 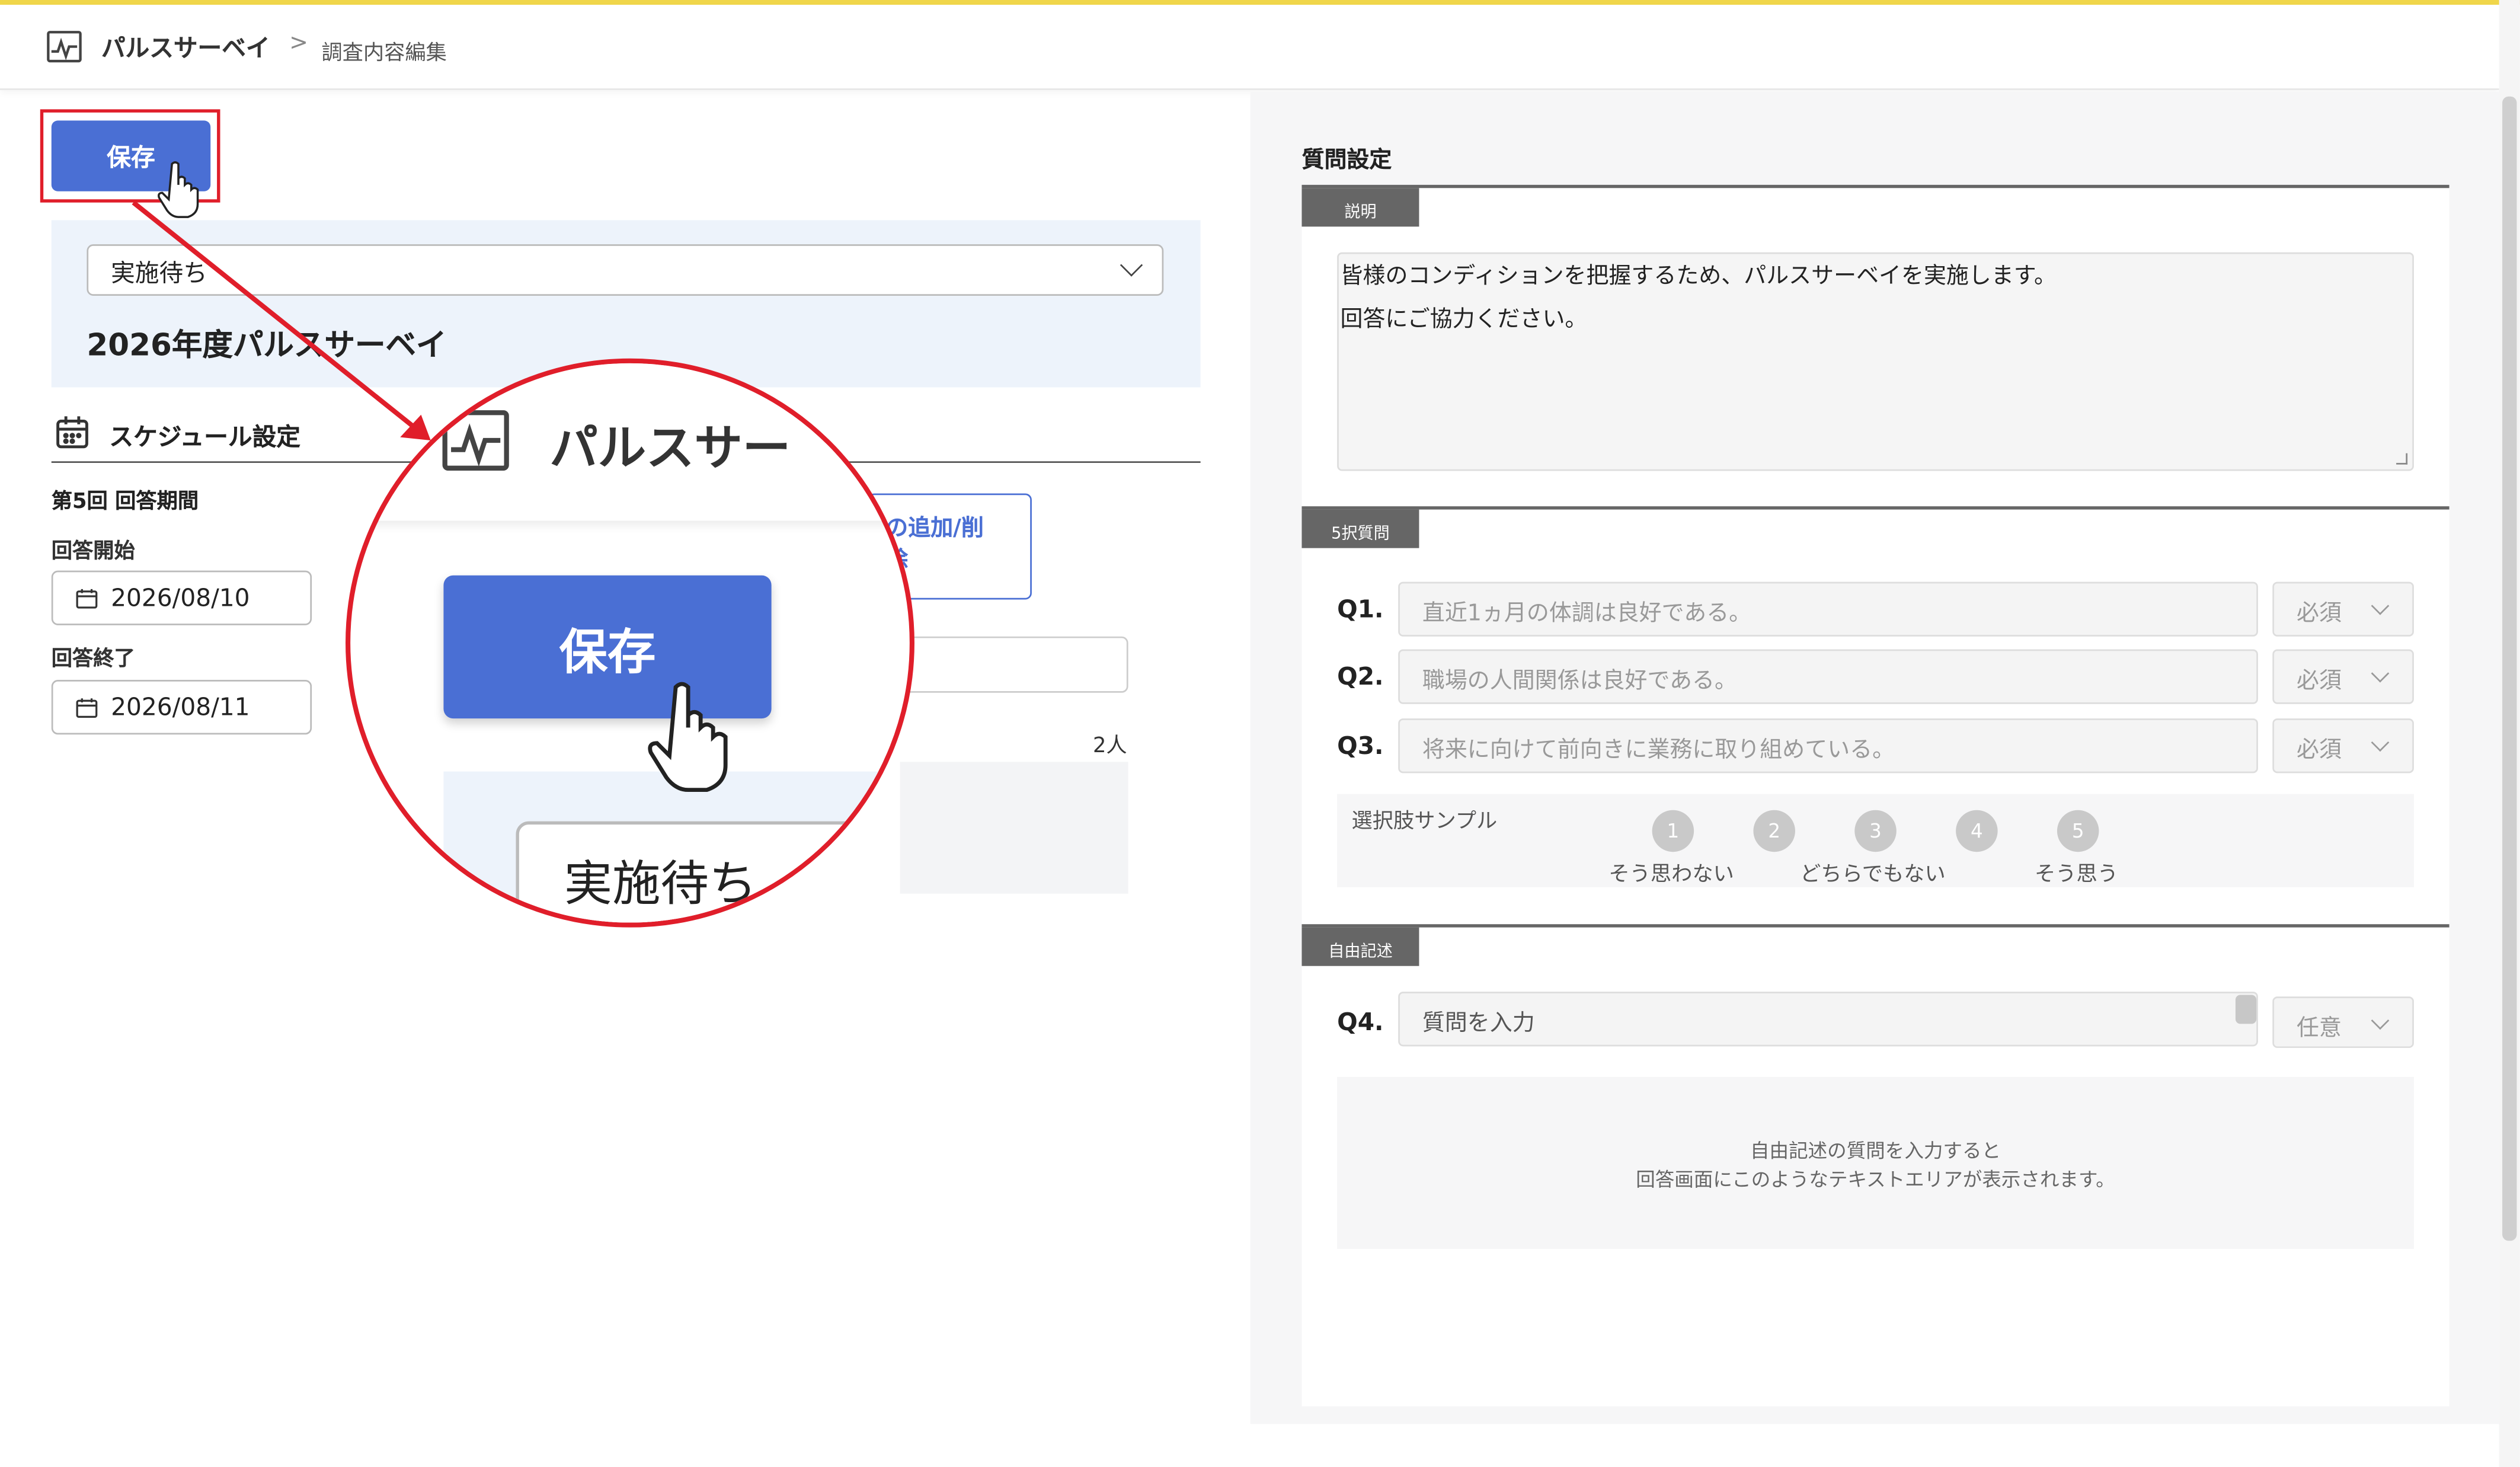 What do you see at coordinates (1876, 831) in the screenshot?
I see `option-circle: 3` at bounding box center [1876, 831].